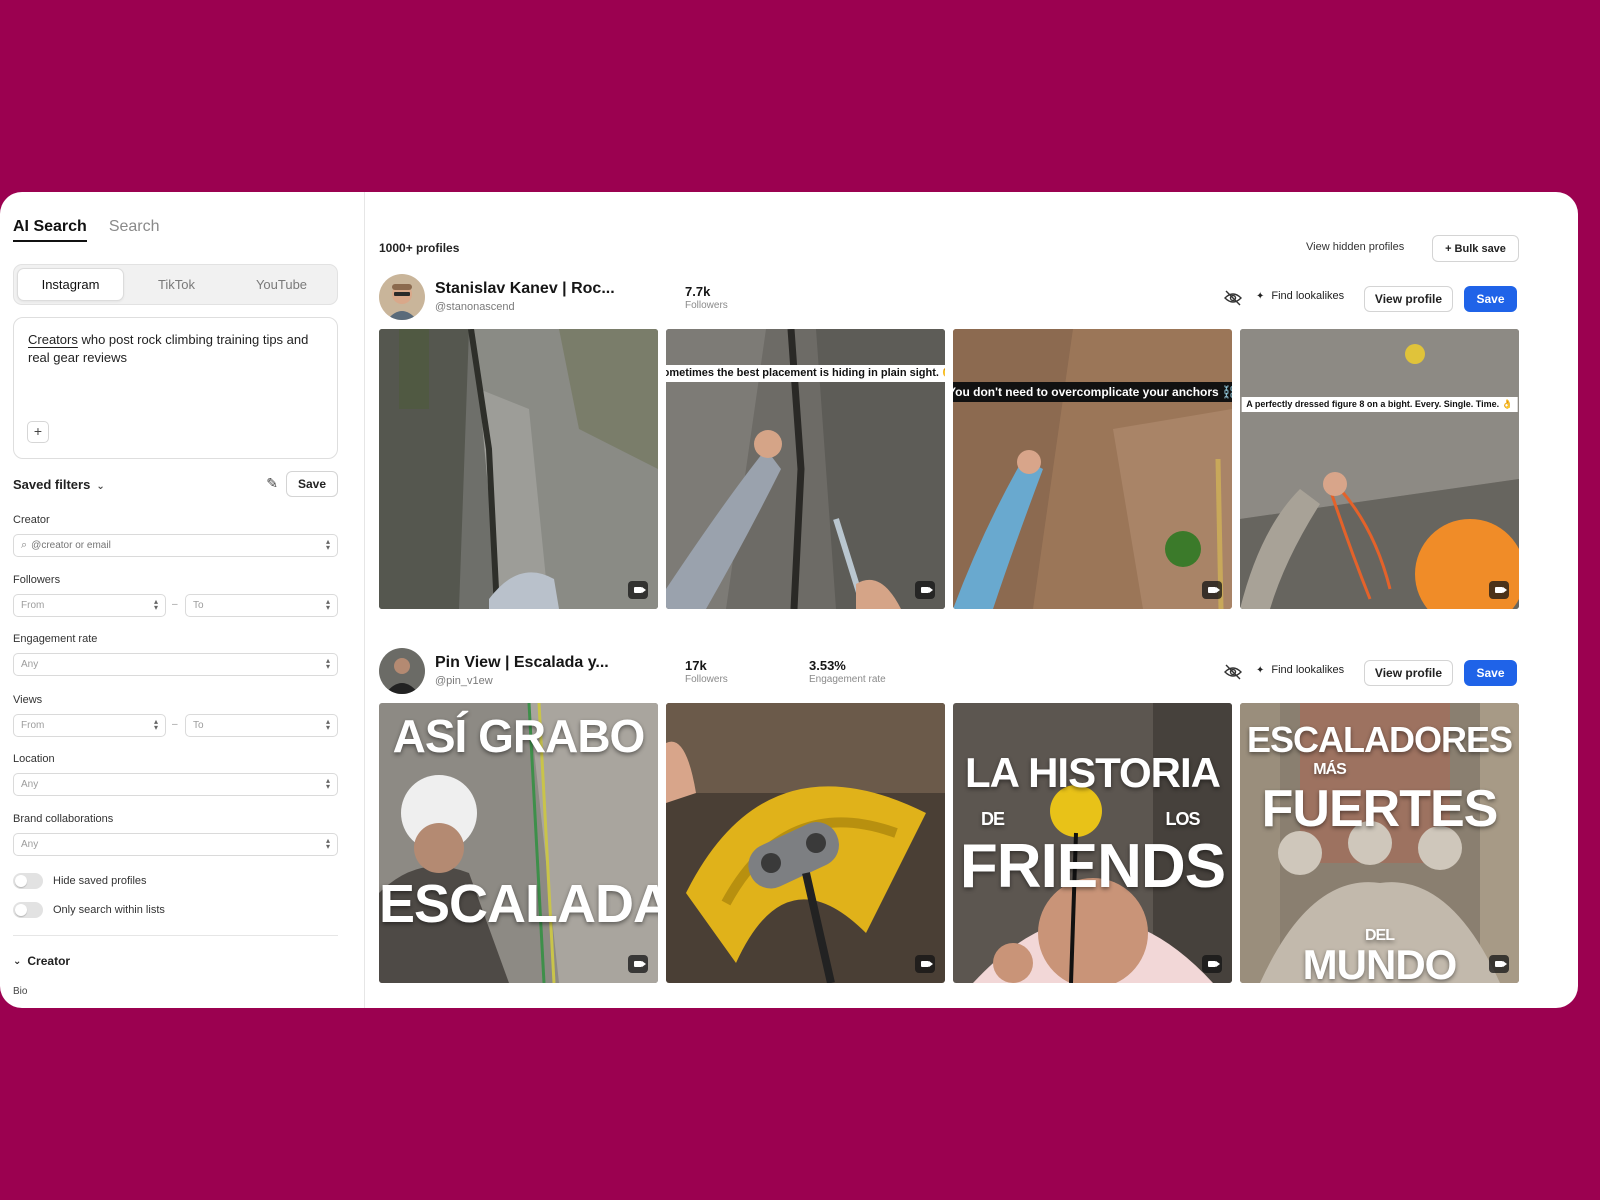 The height and width of the screenshot is (1200, 1600). I want to click on only-lists-label: Only search within lists, so click(109, 910).